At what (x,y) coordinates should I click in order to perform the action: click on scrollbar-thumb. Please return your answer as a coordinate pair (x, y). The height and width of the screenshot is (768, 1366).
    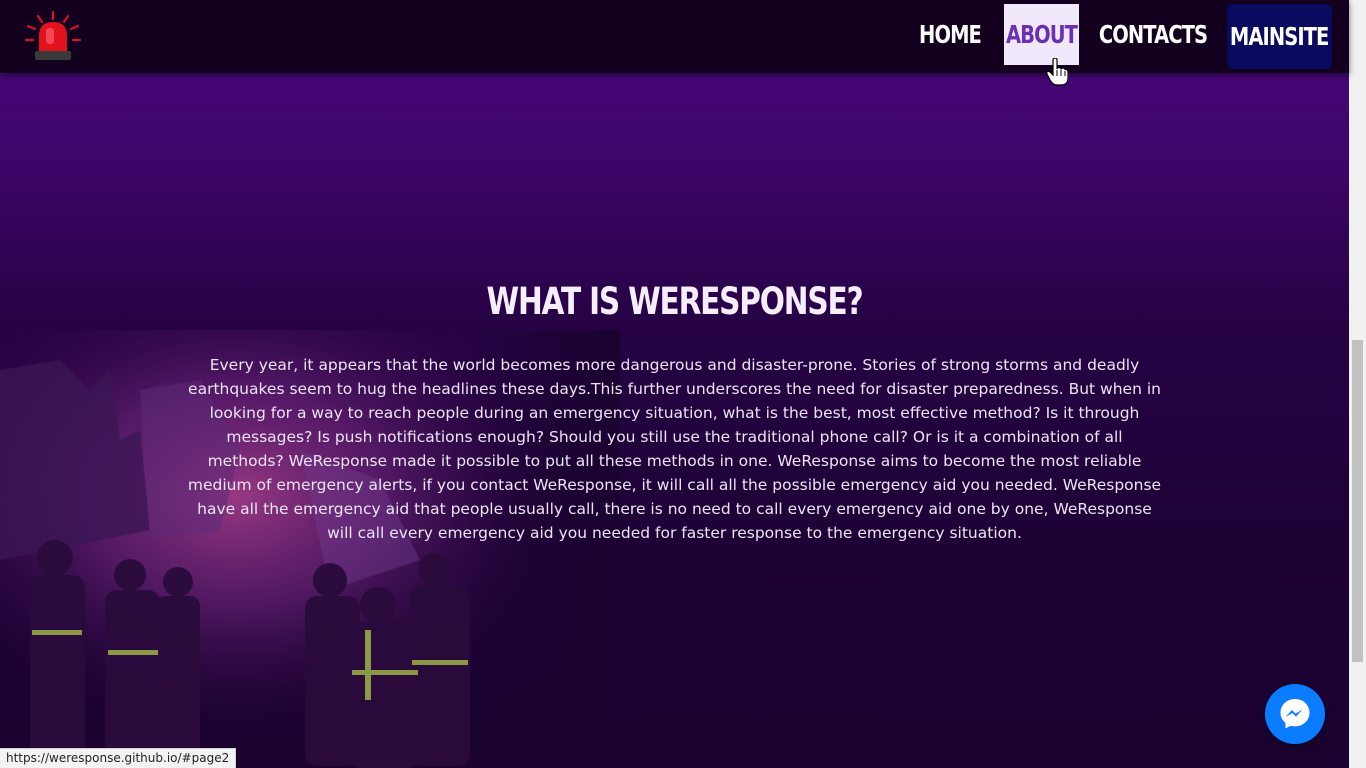
    Looking at the image, I should click on (1357, 501).